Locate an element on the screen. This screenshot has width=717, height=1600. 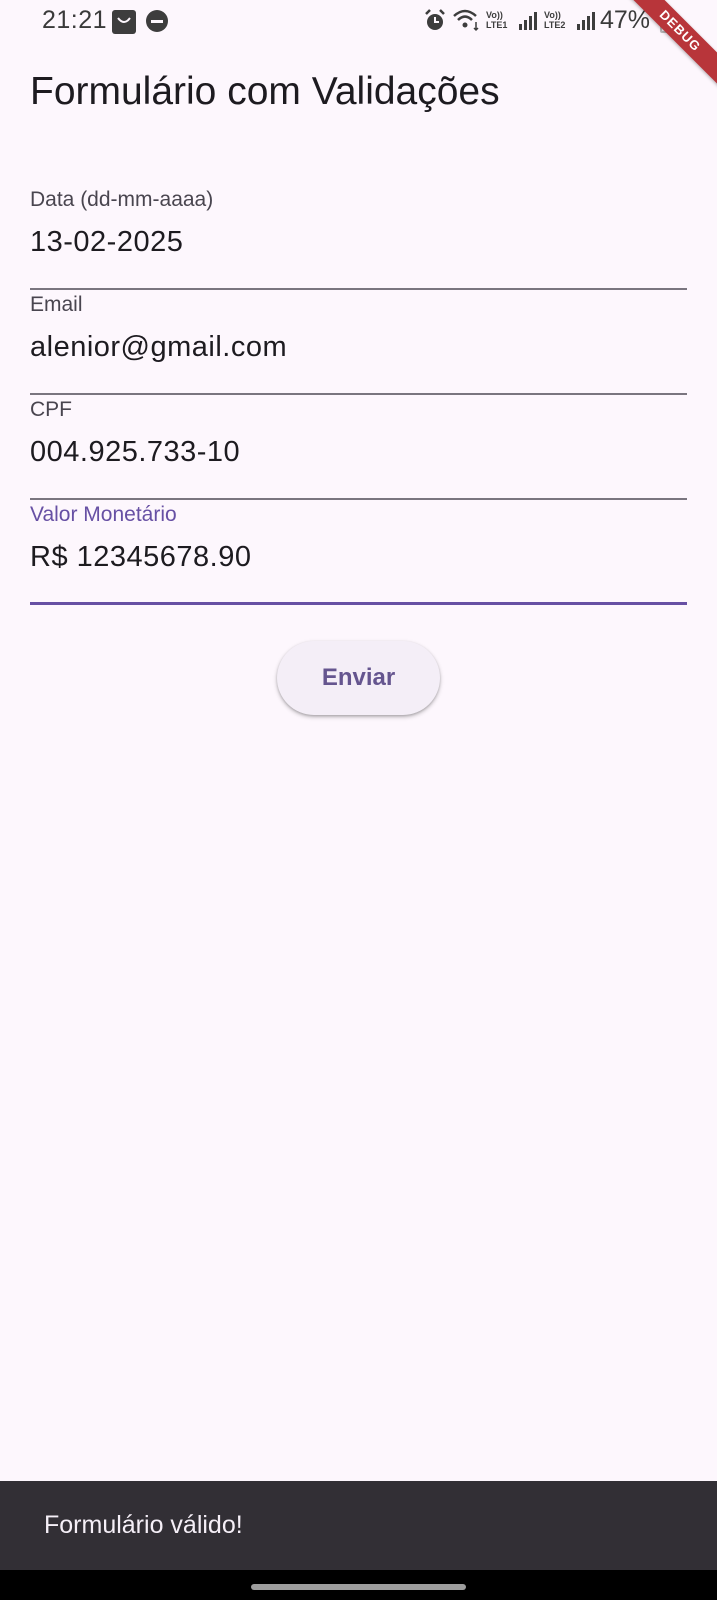
signal-strength-2-icon is located at coordinates (586, 23).